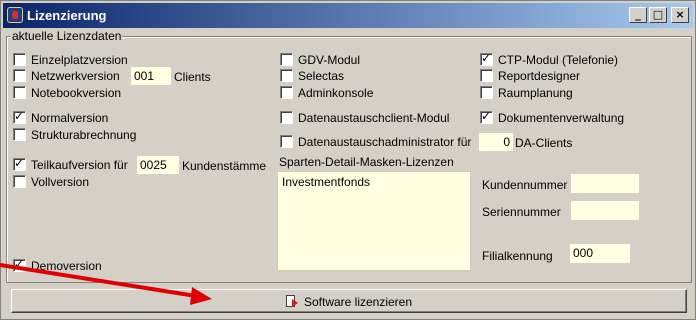  I want to click on kundennummer-input, so click(605, 183).